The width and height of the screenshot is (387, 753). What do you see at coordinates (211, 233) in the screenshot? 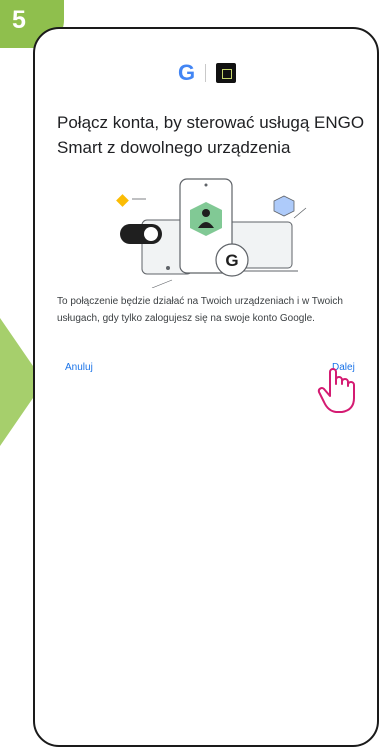
I see `account-link-illustration: G` at bounding box center [211, 233].